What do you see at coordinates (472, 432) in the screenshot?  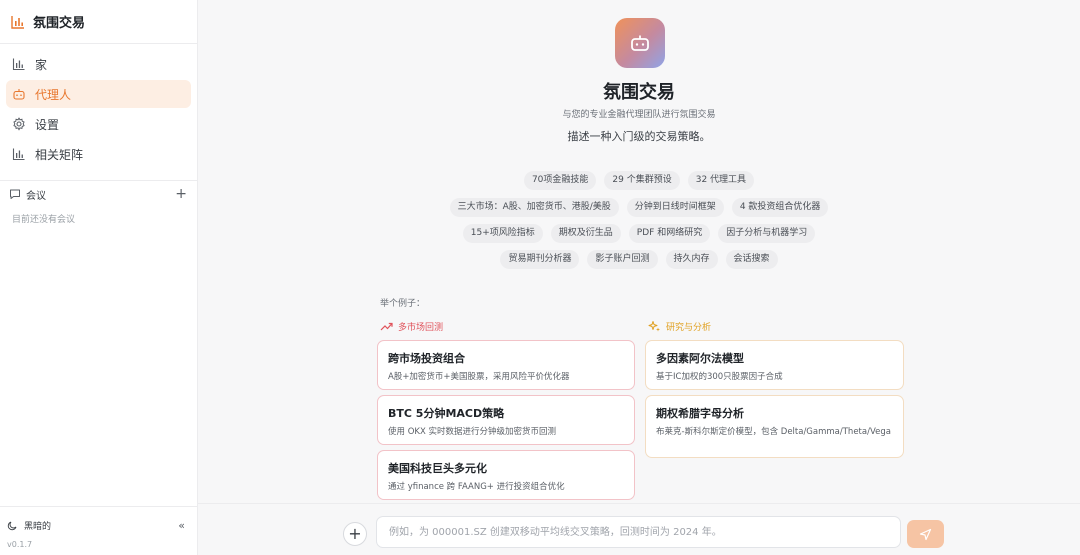 I see `example-card-description: 使用 OKX 实时数据进行分钟级加密货币回测` at bounding box center [472, 432].